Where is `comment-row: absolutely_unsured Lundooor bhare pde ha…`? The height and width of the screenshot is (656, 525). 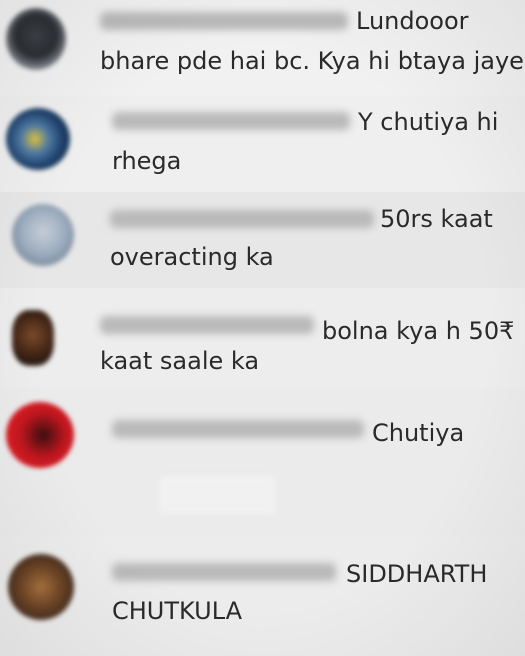
comment-row: absolutely_unsured Lundooor bhare pde ha… is located at coordinates (262, 48).